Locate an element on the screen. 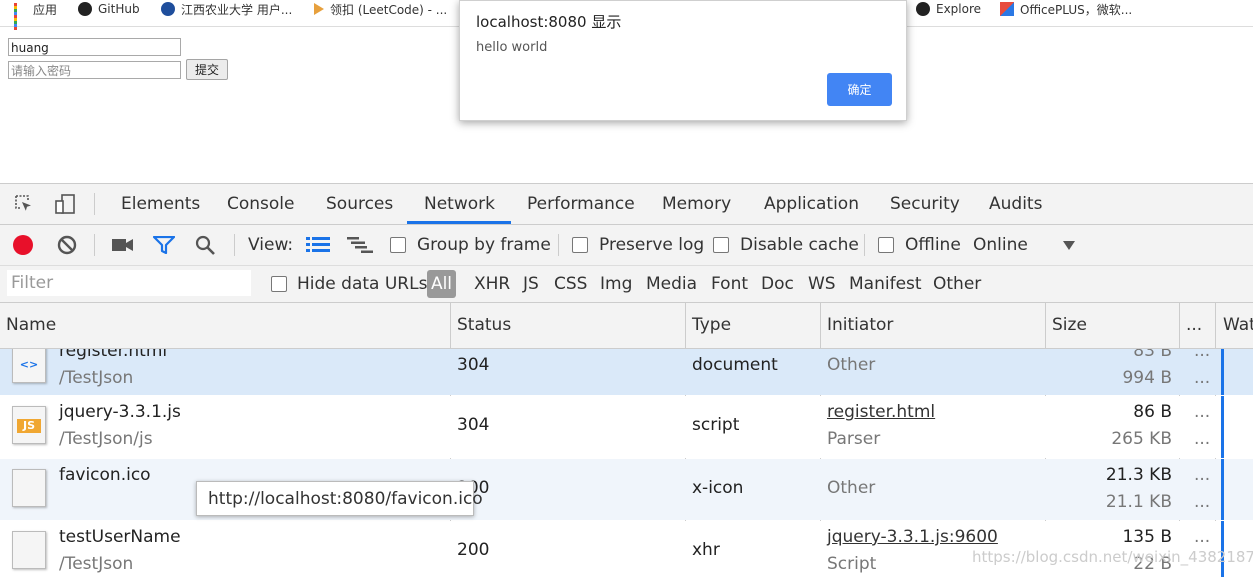 Image resolution: width=1253 pixels, height=577 pixels. inspect-element-icon is located at coordinates (24, 204).